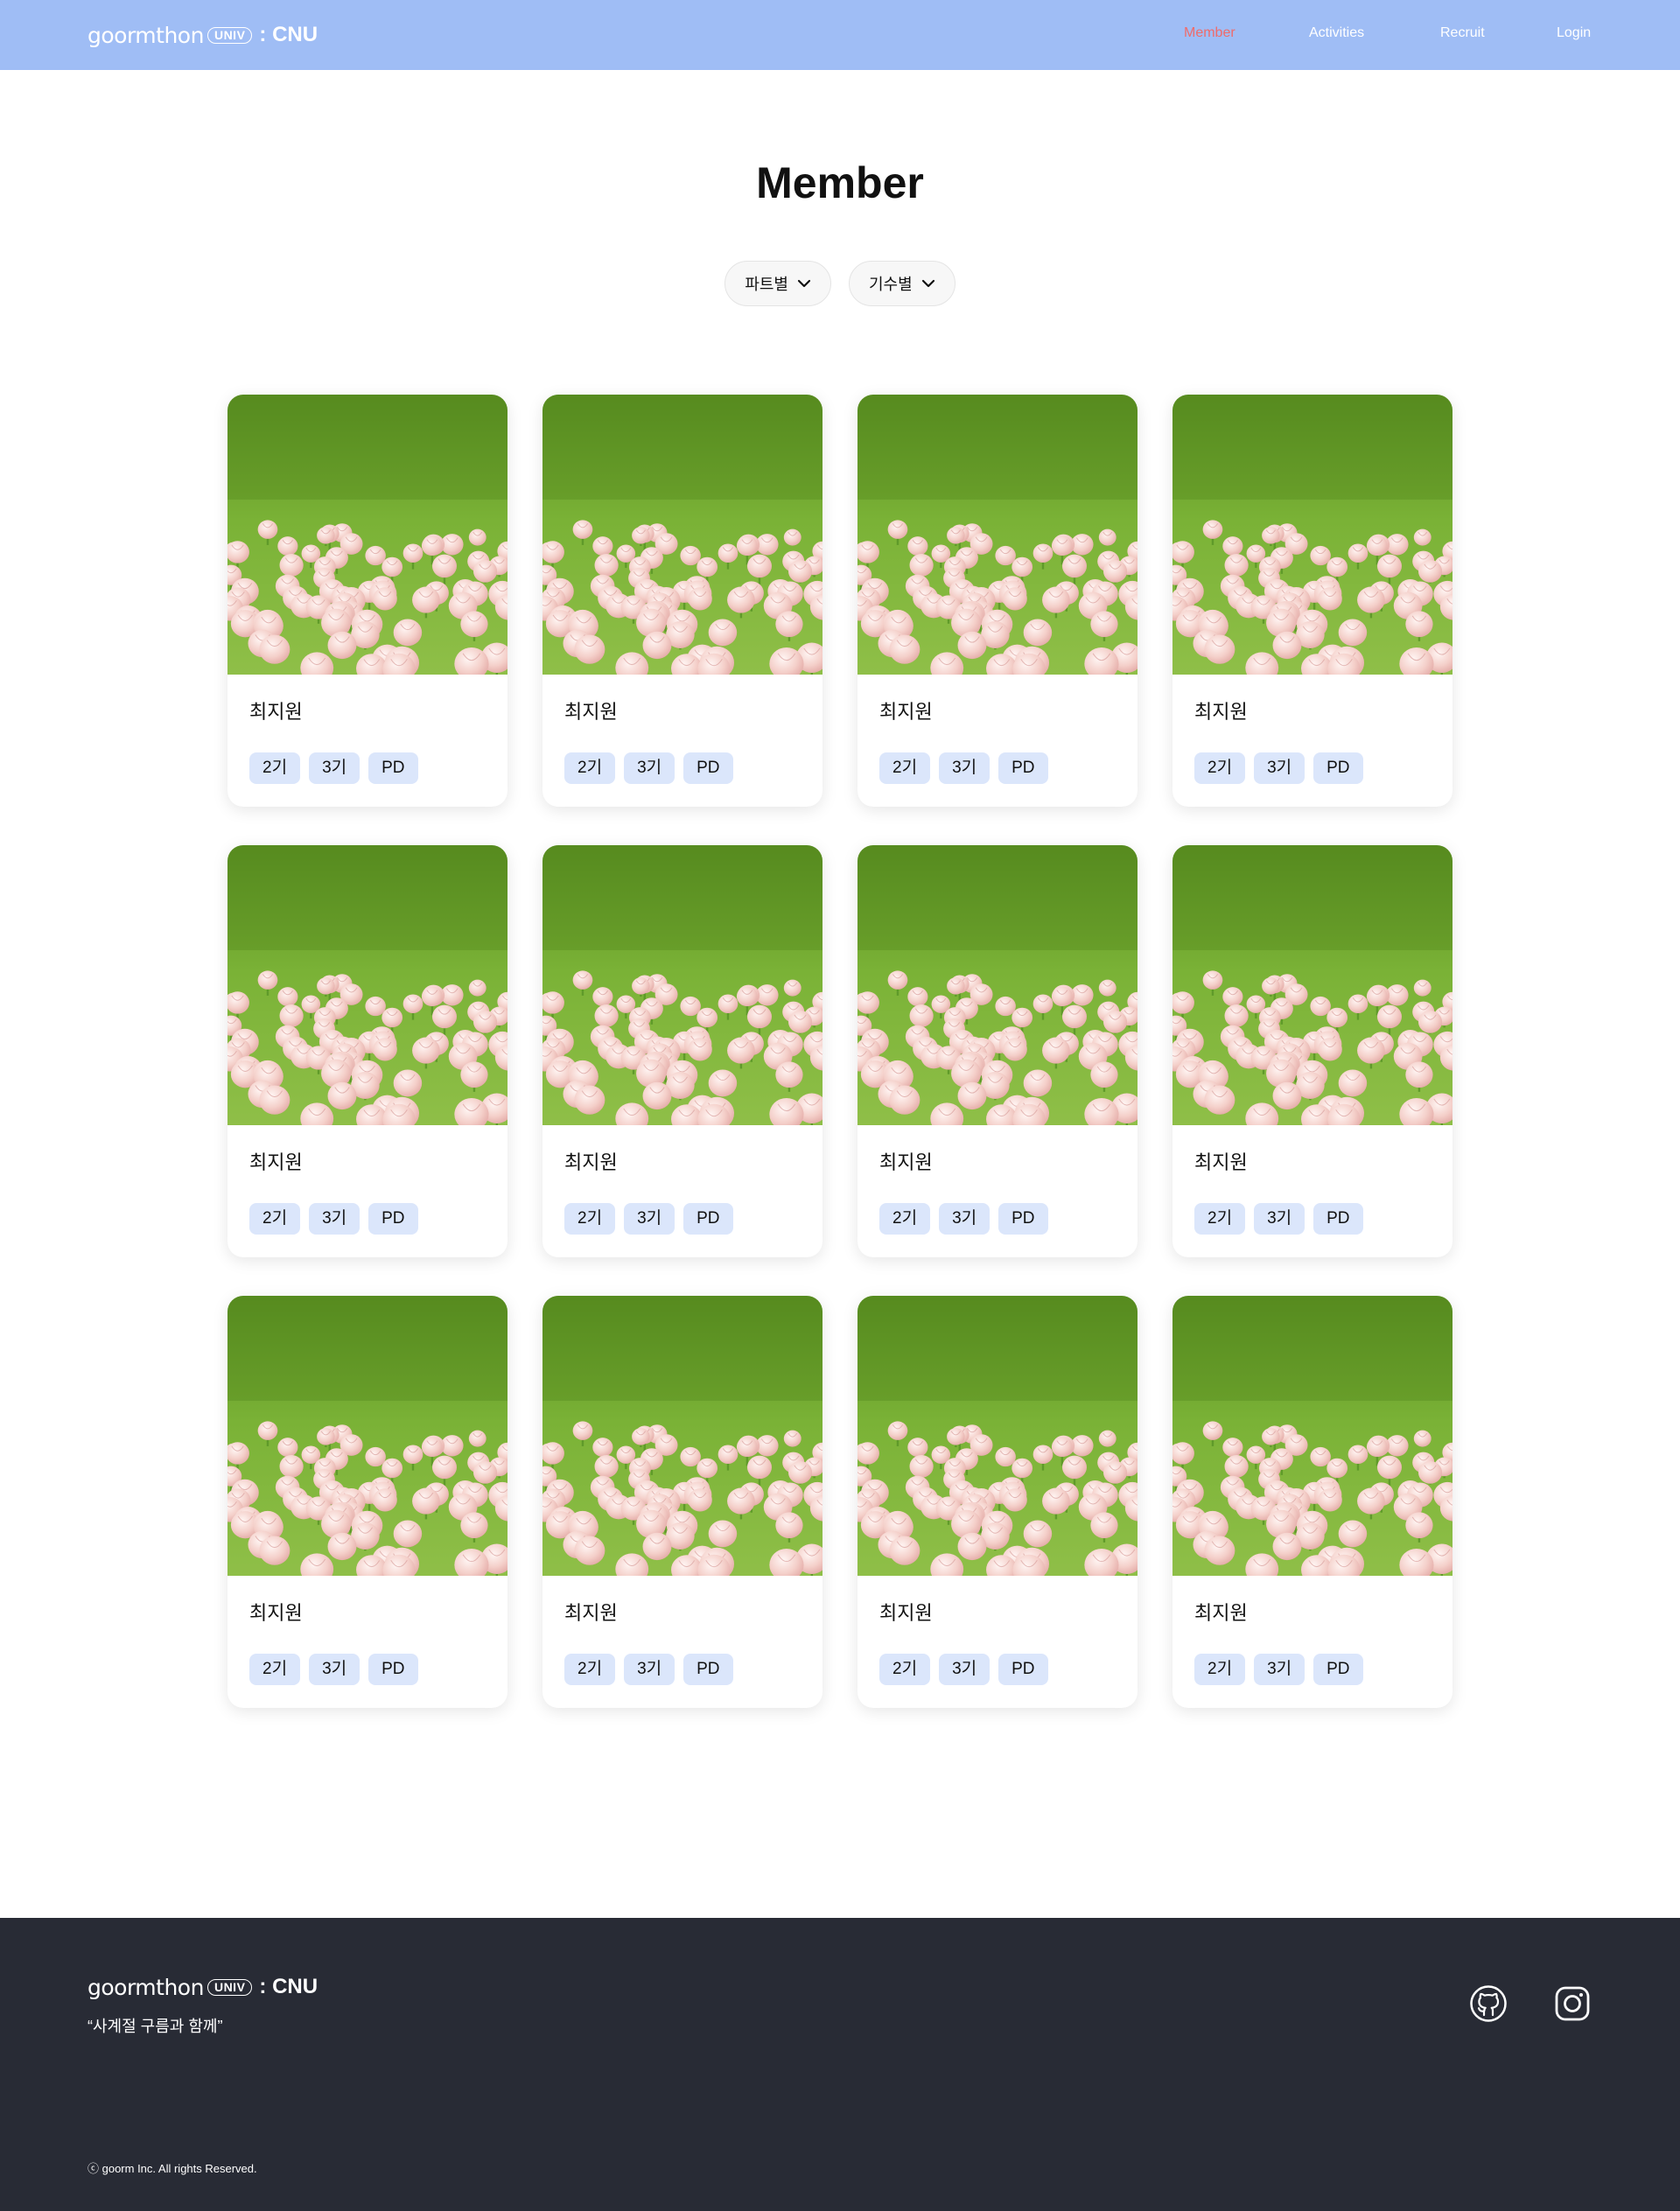  What do you see at coordinates (840, 182) in the screenshot?
I see `page-title: Member` at bounding box center [840, 182].